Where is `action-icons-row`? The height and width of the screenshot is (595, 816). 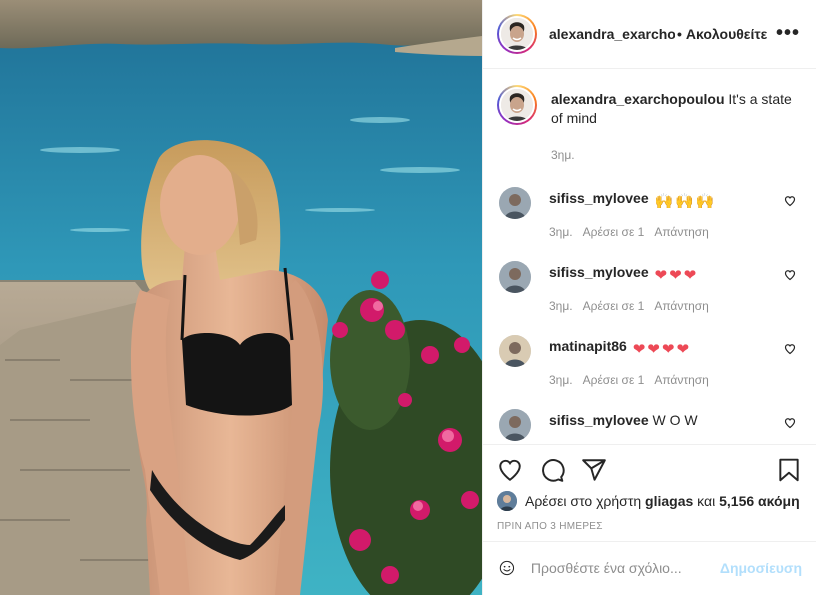
action-icons-row is located at coordinates (649, 470).